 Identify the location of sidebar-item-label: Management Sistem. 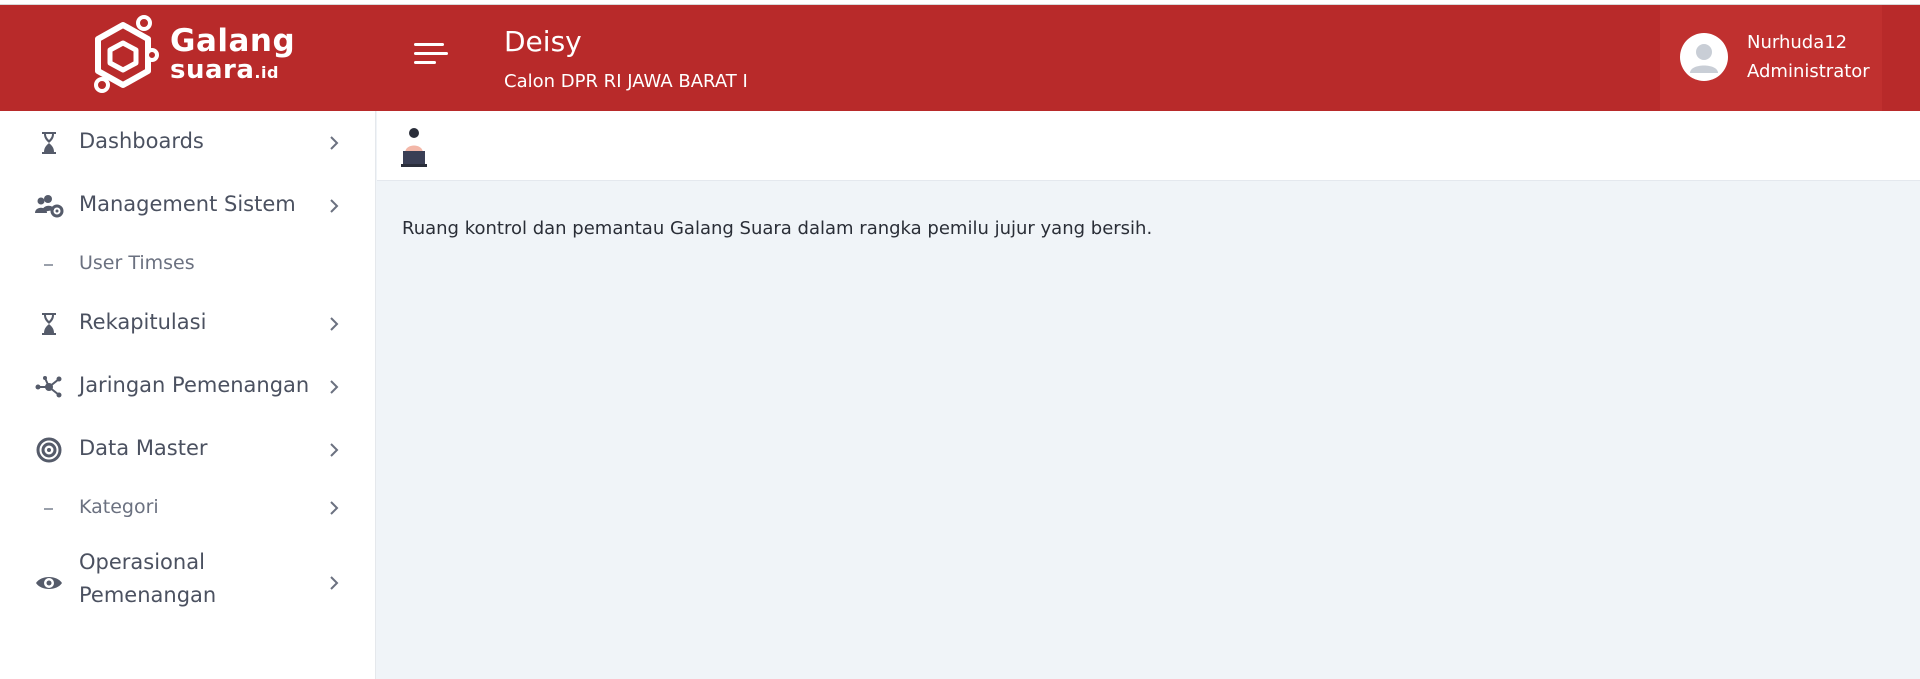
(187, 204).